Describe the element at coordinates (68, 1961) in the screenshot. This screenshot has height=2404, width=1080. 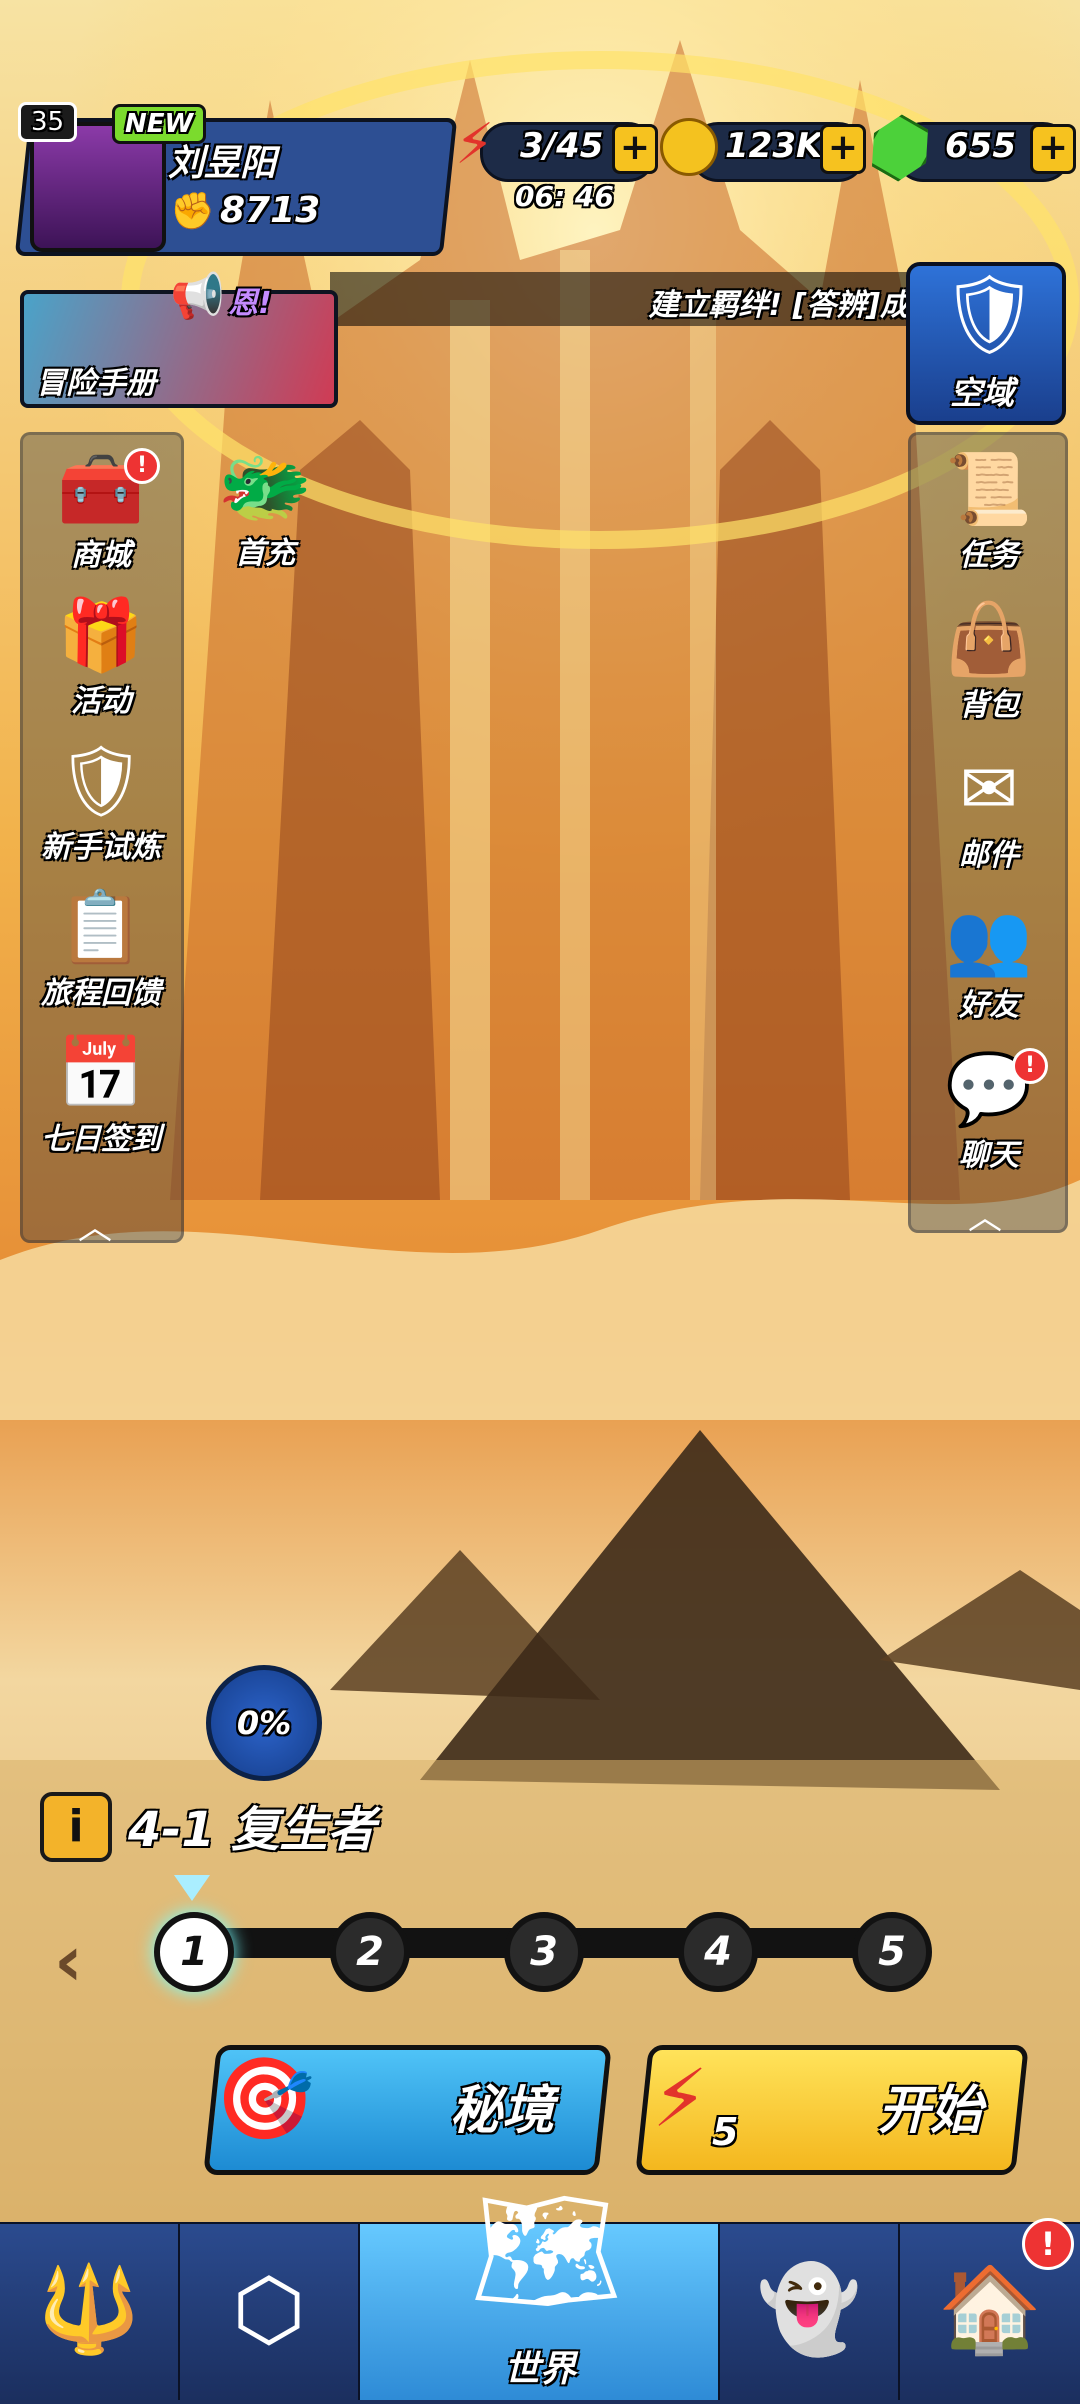
I see `previous-chapter-arrow-icon: ‹` at that location.